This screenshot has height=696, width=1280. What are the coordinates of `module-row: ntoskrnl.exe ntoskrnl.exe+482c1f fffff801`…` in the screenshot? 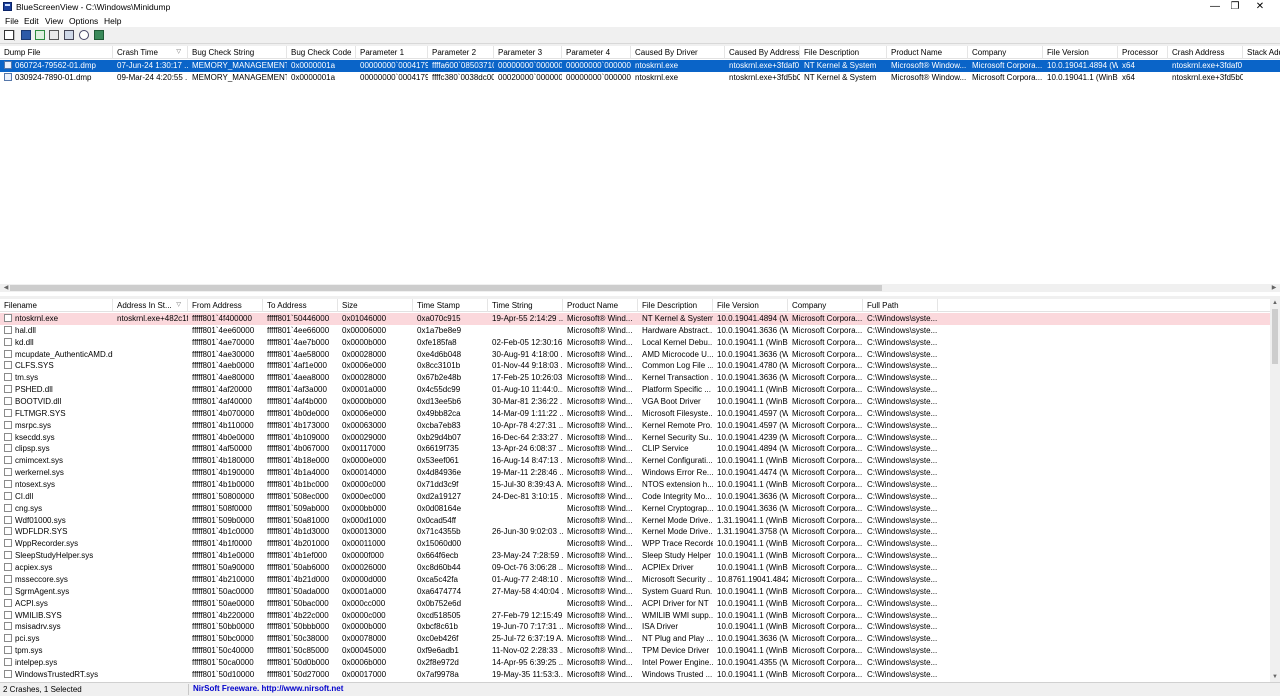 It's located at (640, 319).